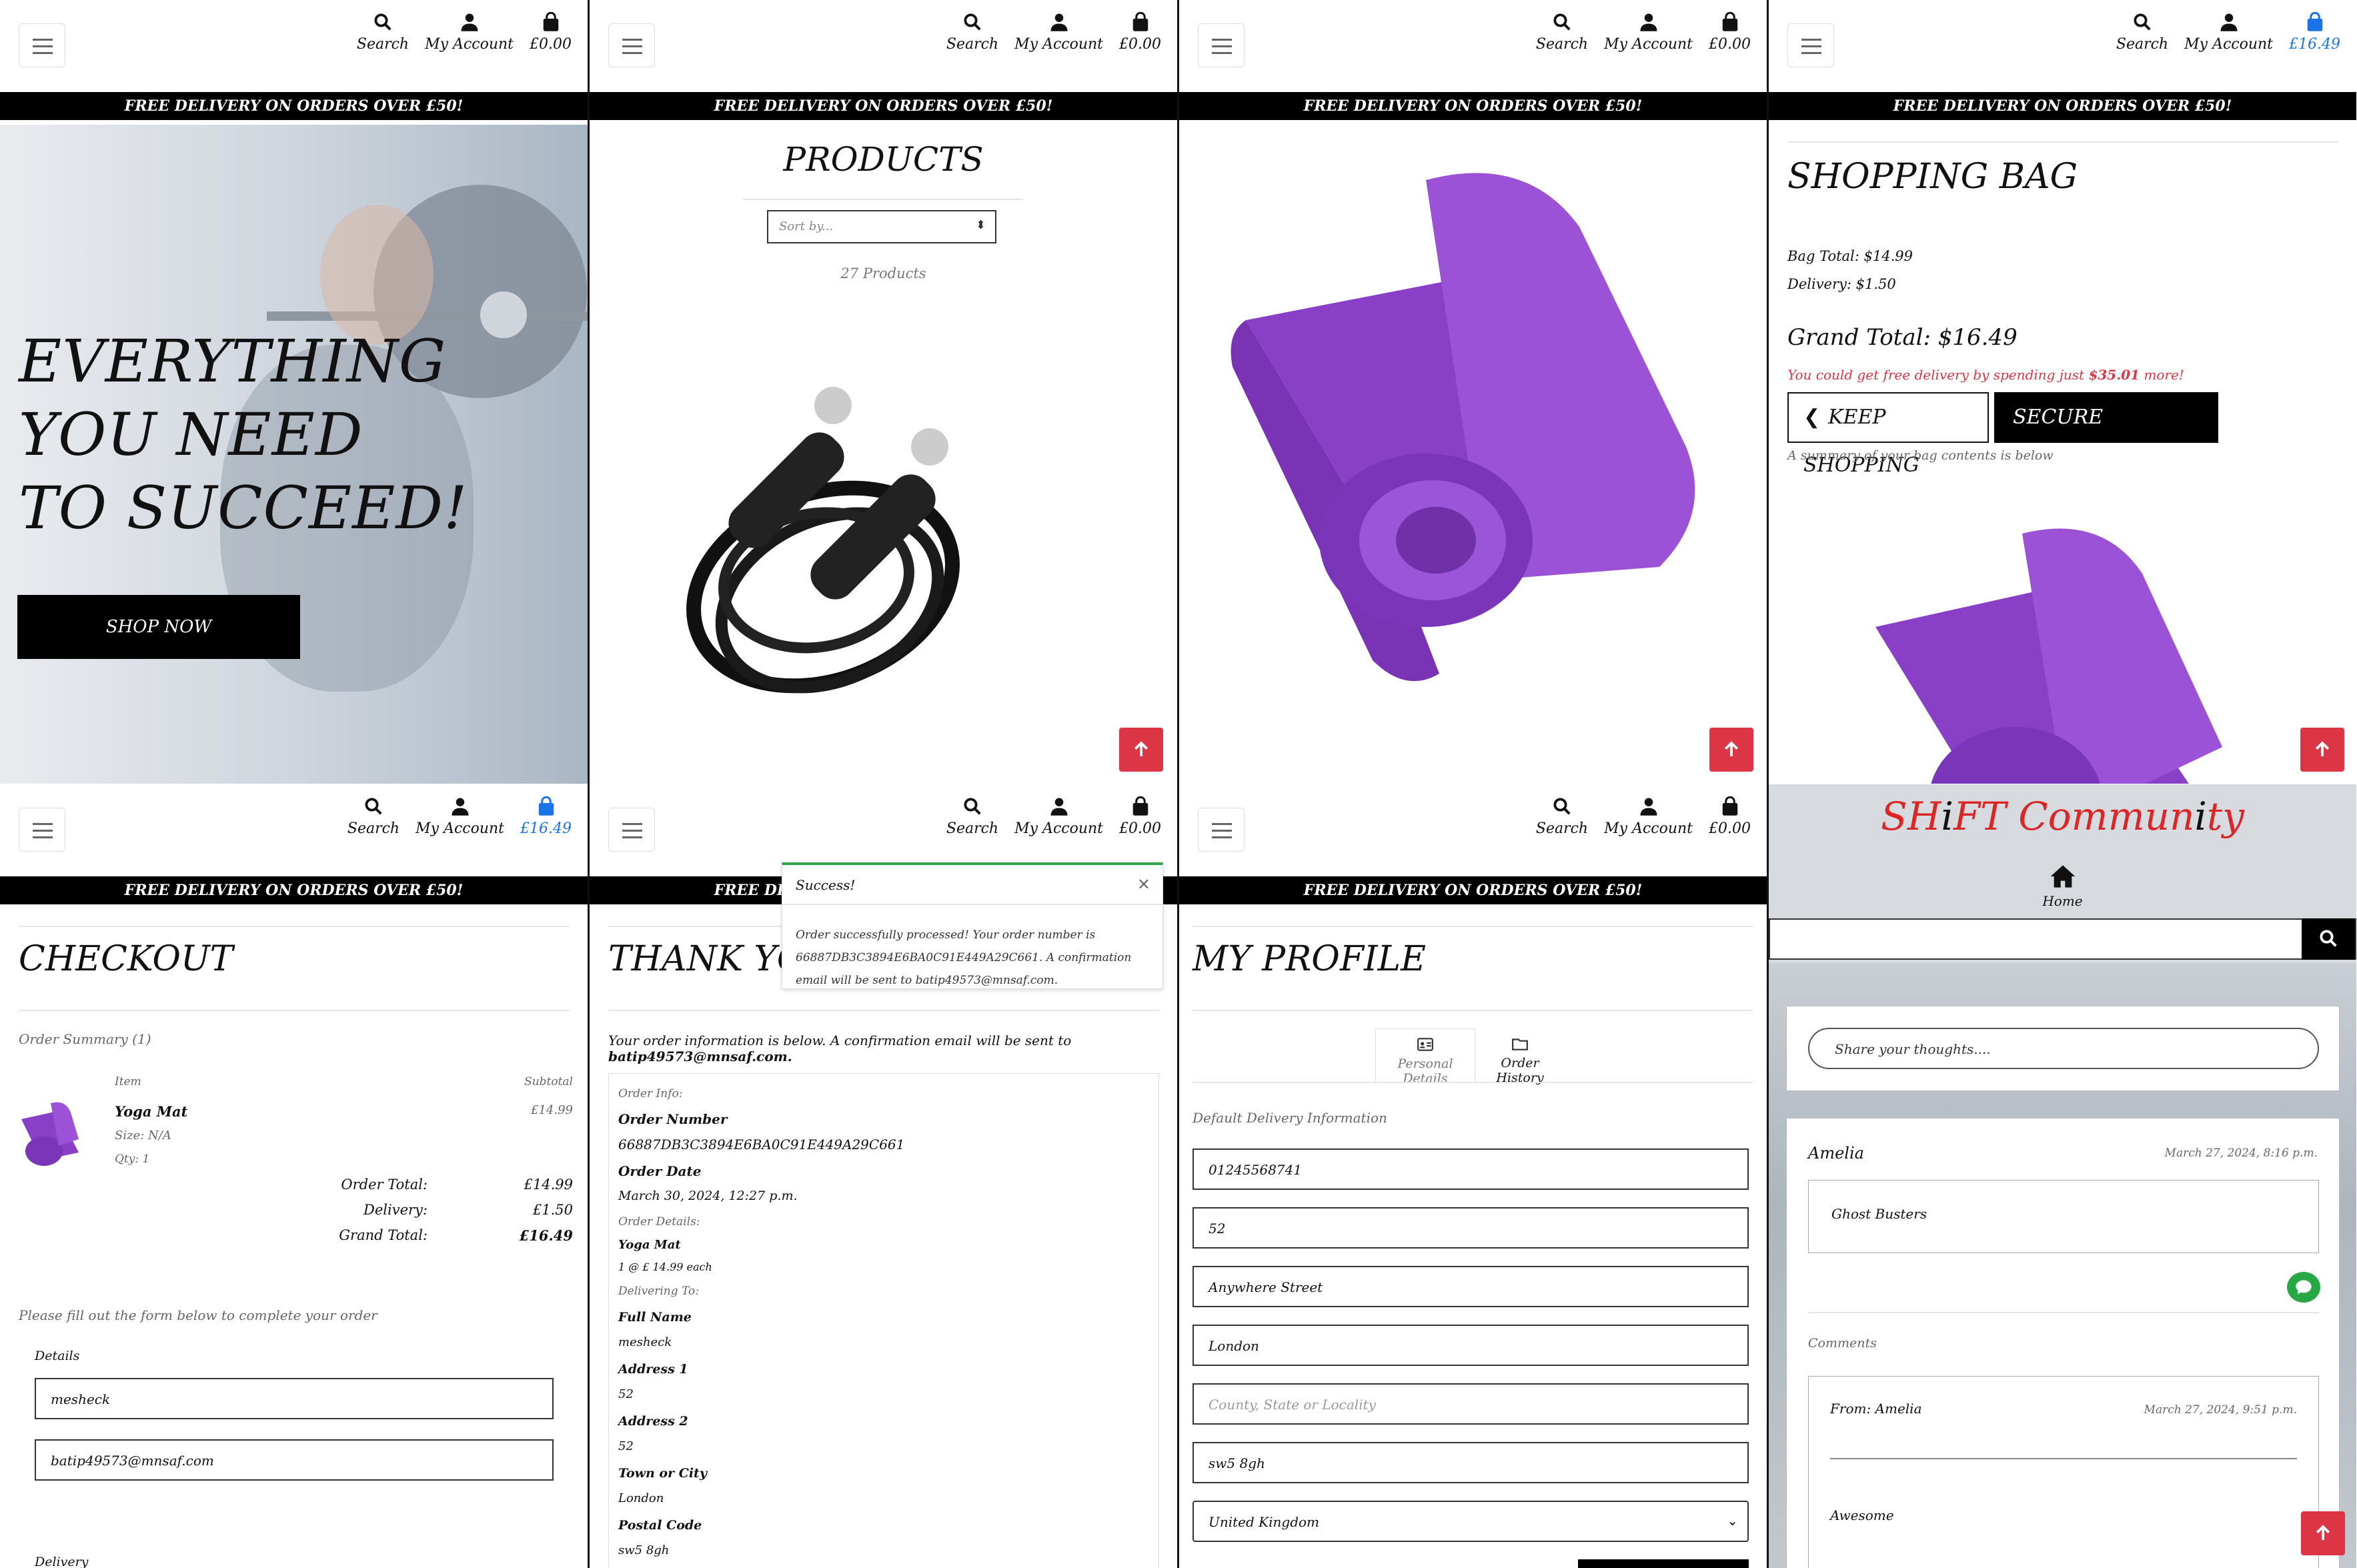 Image resolution: width=2357 pixels, height=1568 pixels. I want to click on country-select: United Kingdom ⌄, so click(1471, 1521).